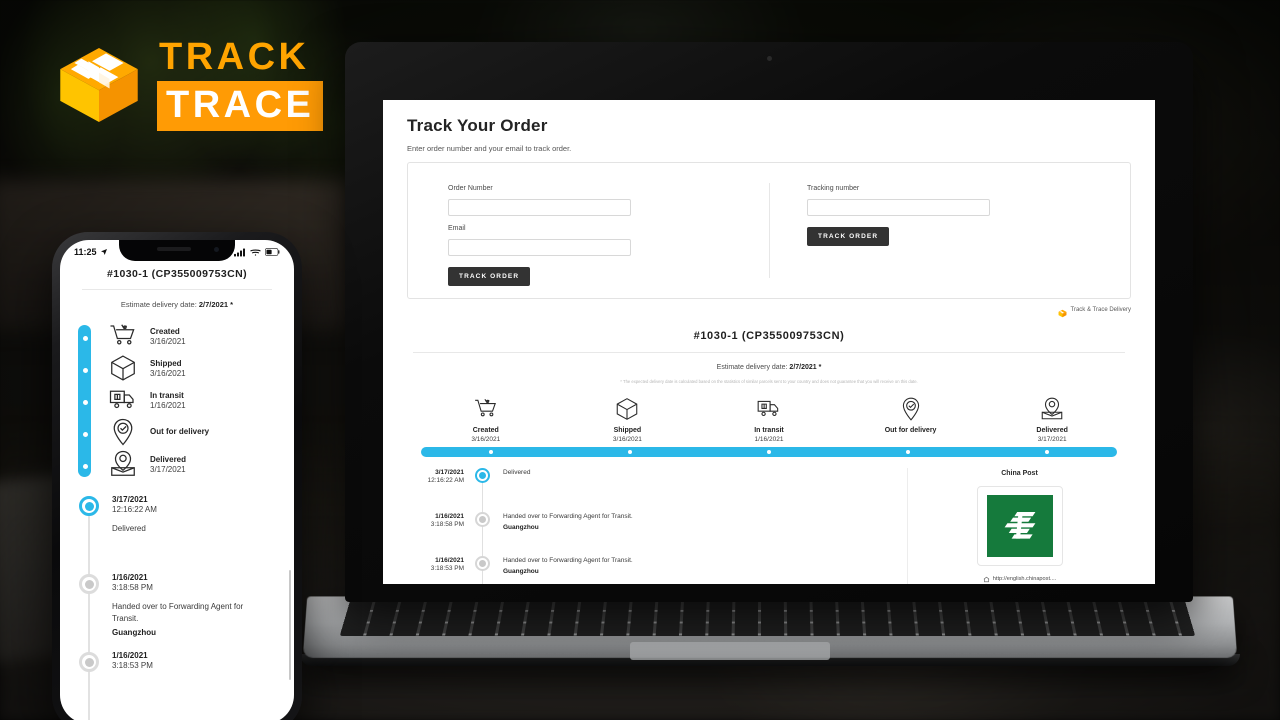 Image resolution: width=1280 pixels, height=720 pixels. What do you see at coordinates (239, 252) in the screenshot?
I see `signal-bars-icon` at bounding box center [239, 252].